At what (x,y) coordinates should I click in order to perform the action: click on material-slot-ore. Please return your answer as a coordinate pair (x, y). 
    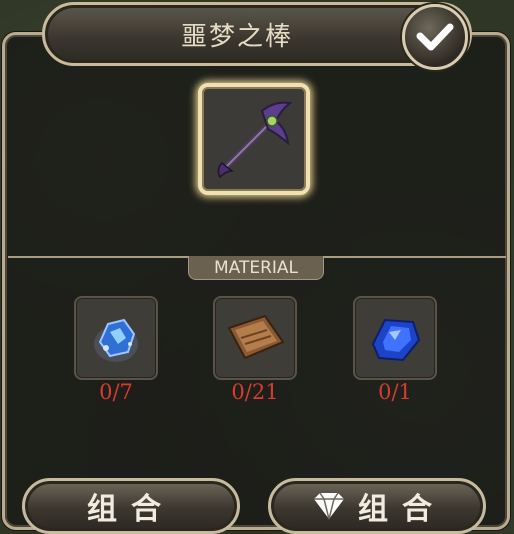
    Looking at the image, I should click on (116, 338).